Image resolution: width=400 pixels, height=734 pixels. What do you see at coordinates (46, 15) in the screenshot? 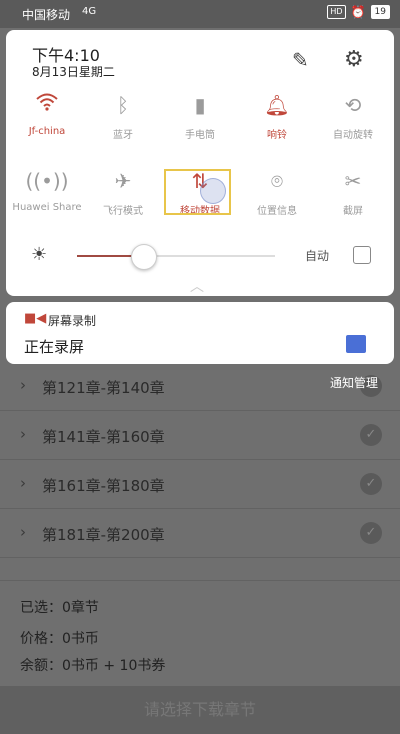
I see `carrier-label: 中国移动` at bounding box center [46, 15].